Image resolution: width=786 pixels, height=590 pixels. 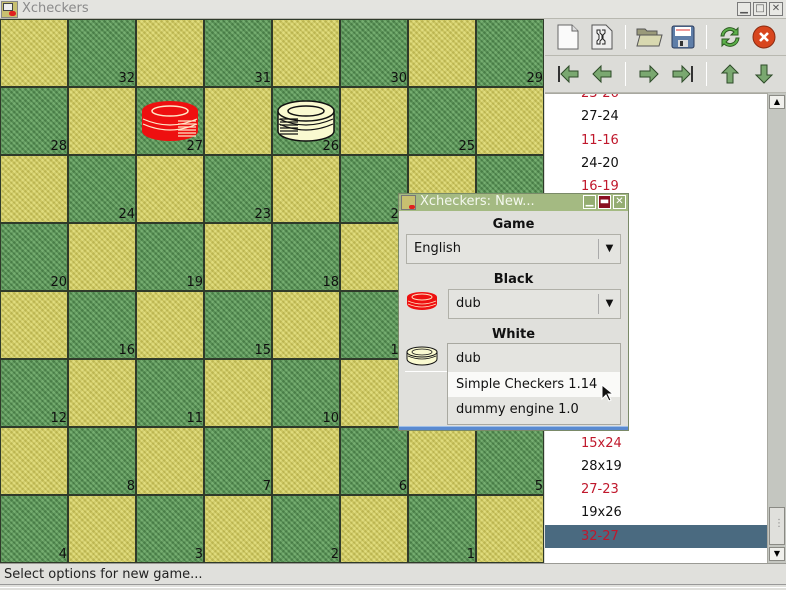 What do you see at coordinates (34, 393) in the screenshot?
I see `board-square-12: 12` at bounding box center [34, 393].